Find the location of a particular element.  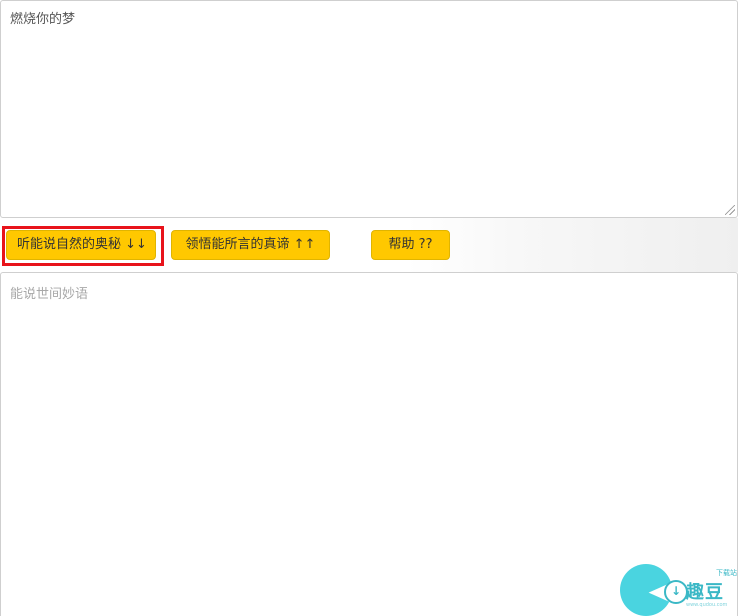

site-watermark: ↓ 下载站 趣豆 www.qudou.com is located at coordinates (679, 587).